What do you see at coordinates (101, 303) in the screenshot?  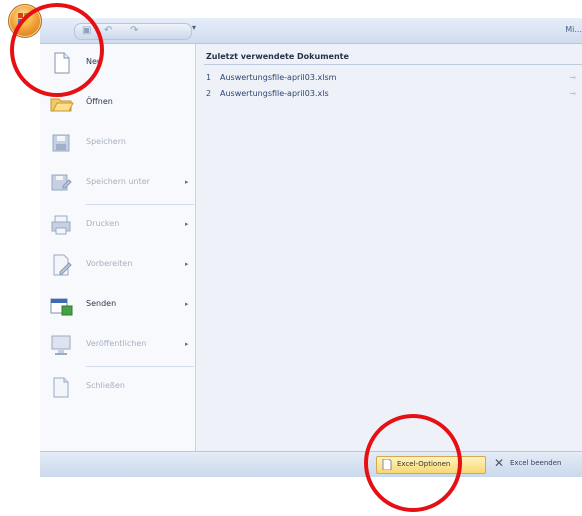 I see `menu-item-label: Senden` at bounding box center [101, 303].